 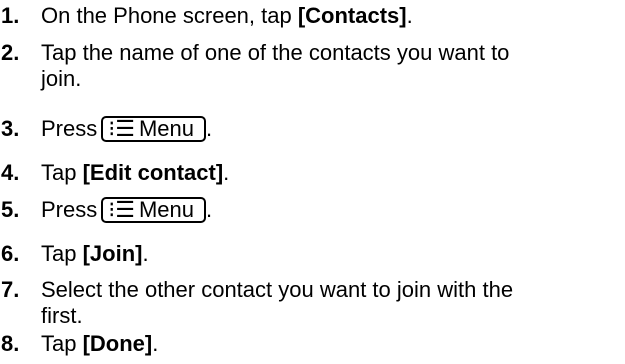 What do you see at coordinates (10, 253) in the screenshot?
I see `step-number: 6.` at bounding box center [10, 253].